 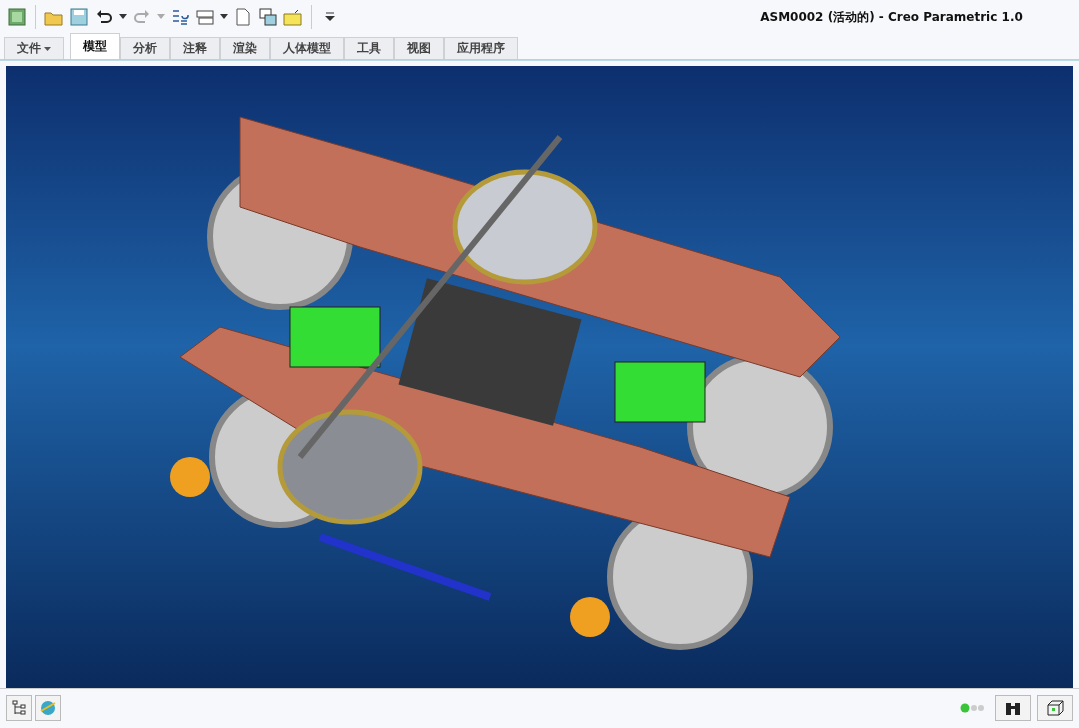 What do you see at coordinates (47, 48) in the screenshot?
I see `caret-icon` at bounding box center [47, 48].